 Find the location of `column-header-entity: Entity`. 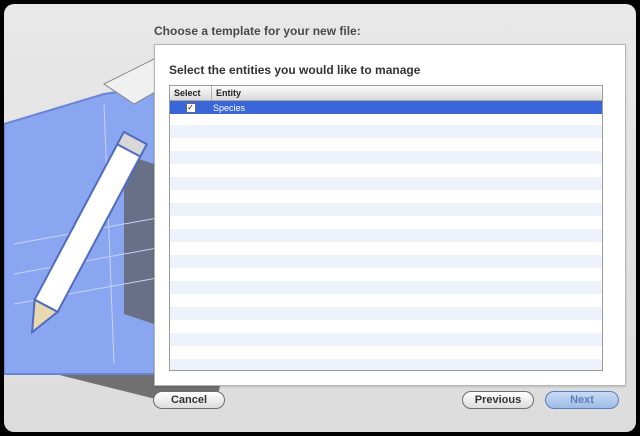

column-header-entity: Entity is located at coordinates (226, 93).